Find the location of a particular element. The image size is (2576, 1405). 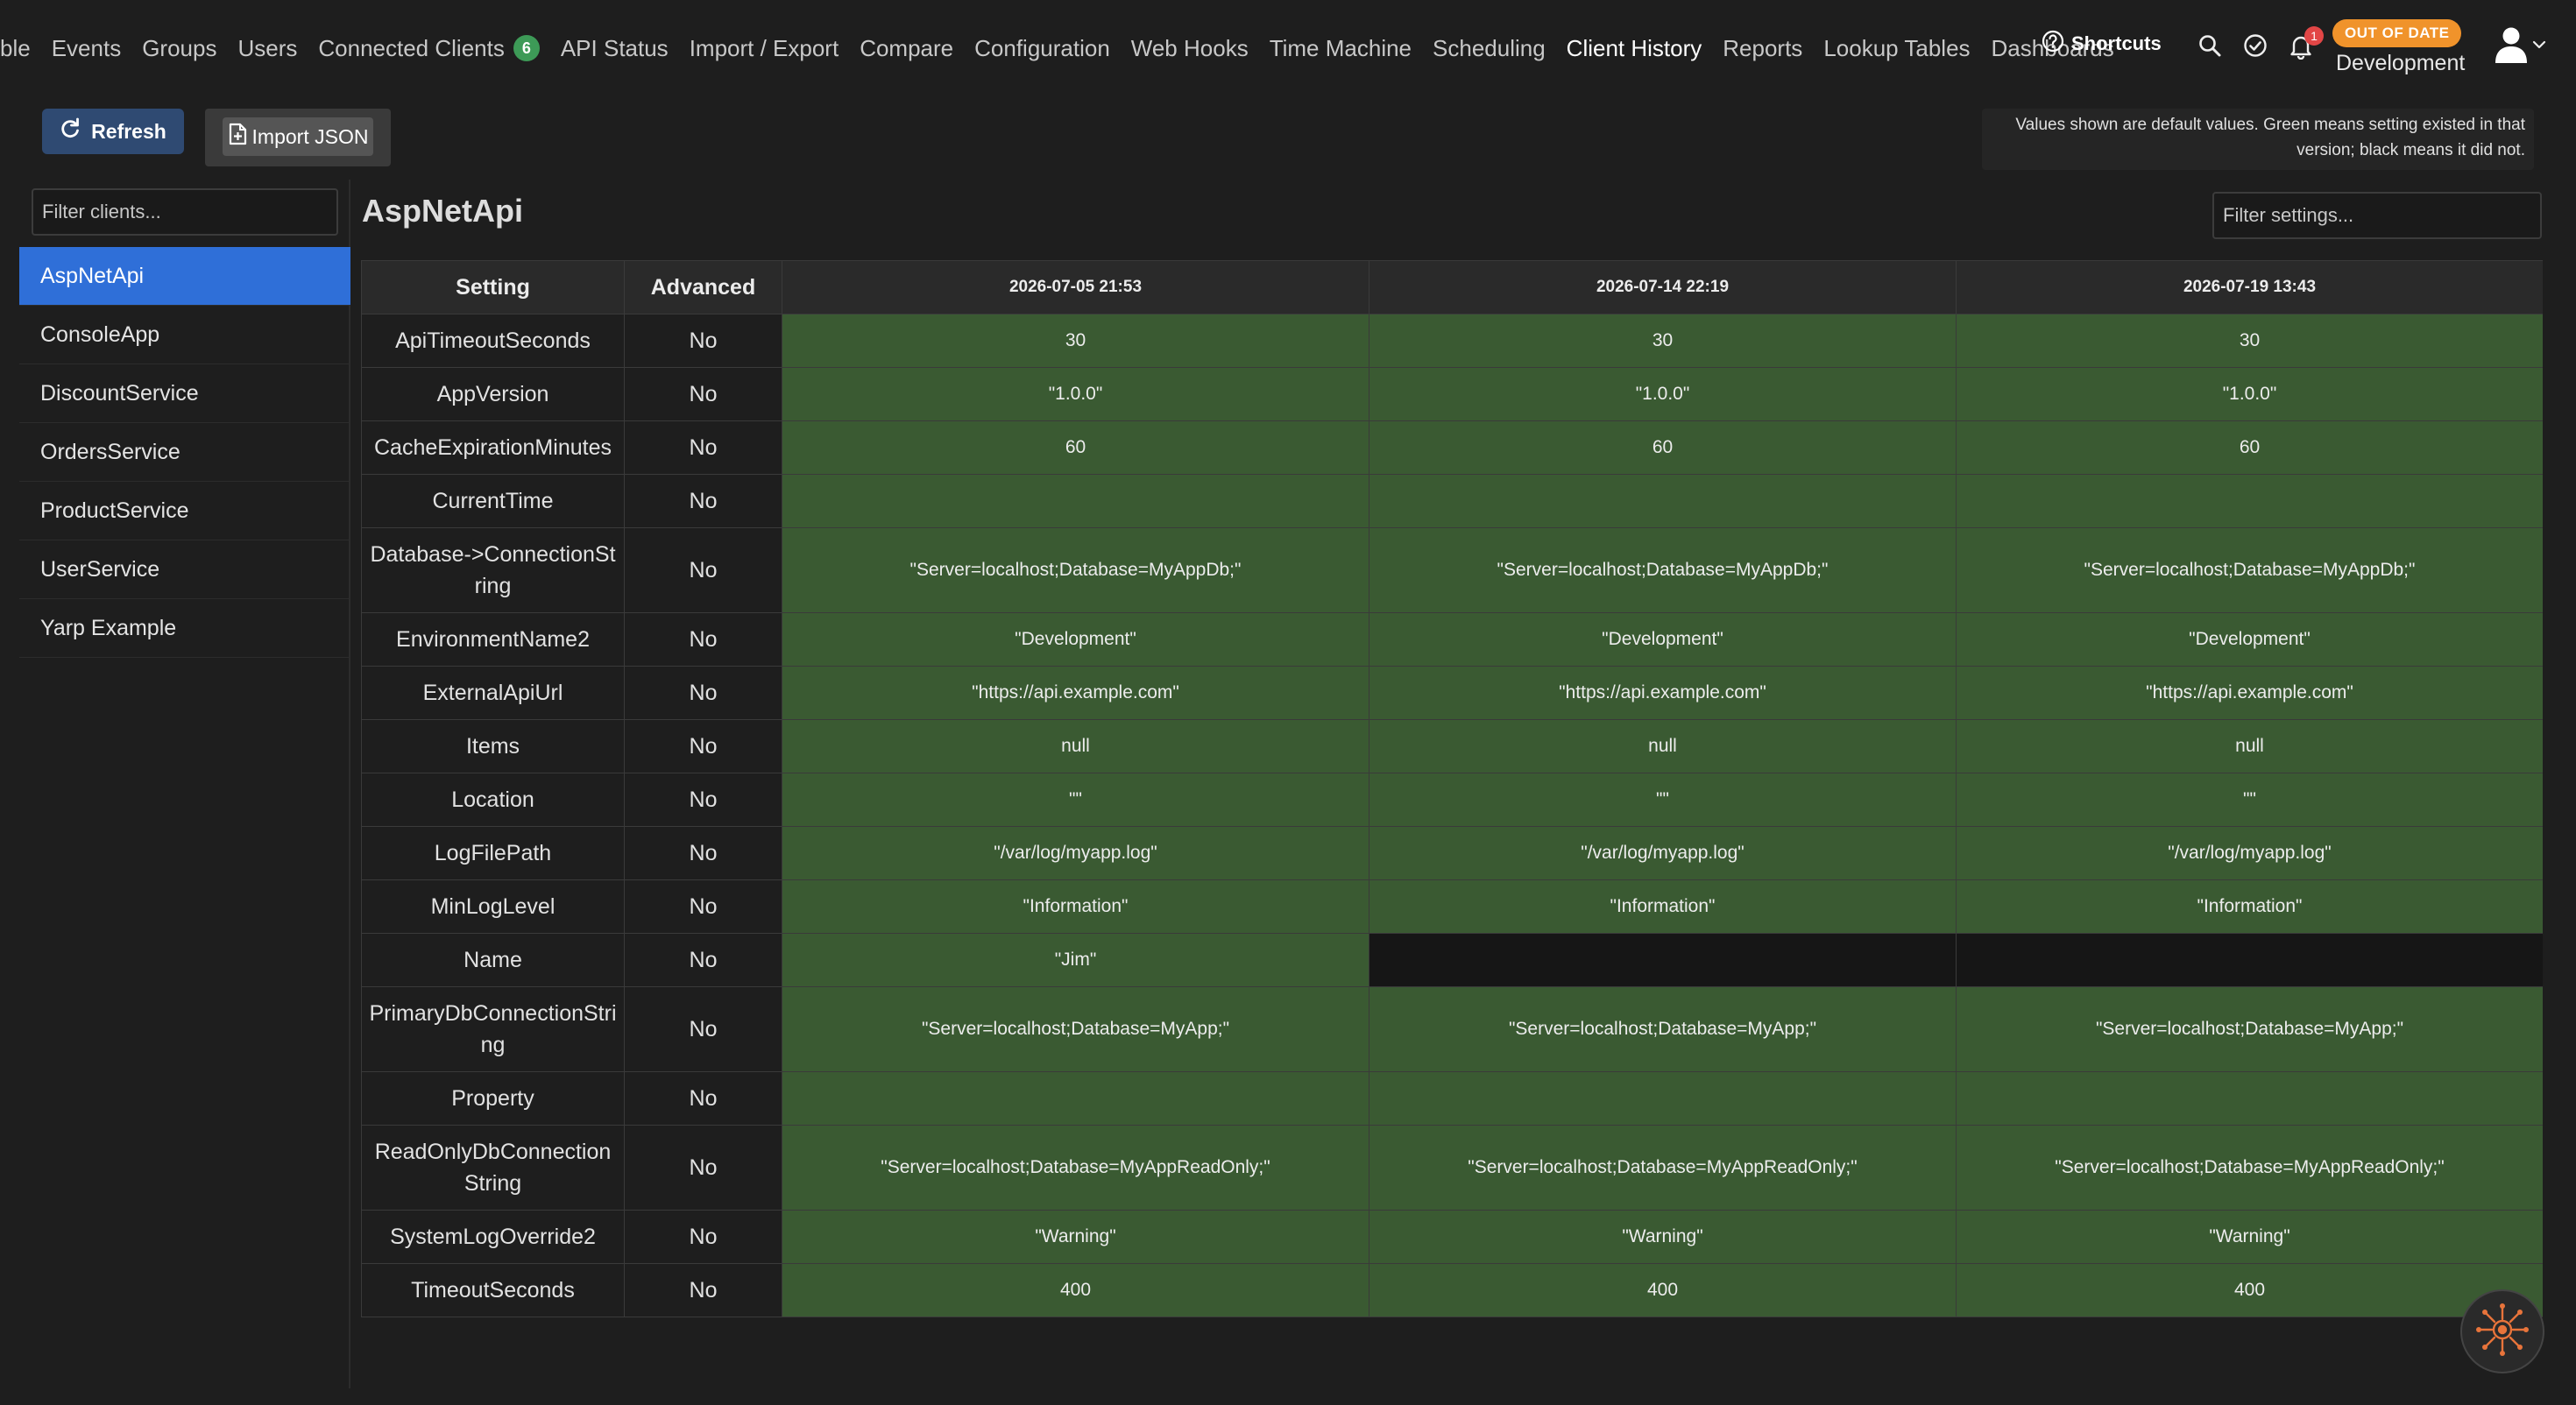

client-item-userservice: UserService is located at coordinates (184, 569).